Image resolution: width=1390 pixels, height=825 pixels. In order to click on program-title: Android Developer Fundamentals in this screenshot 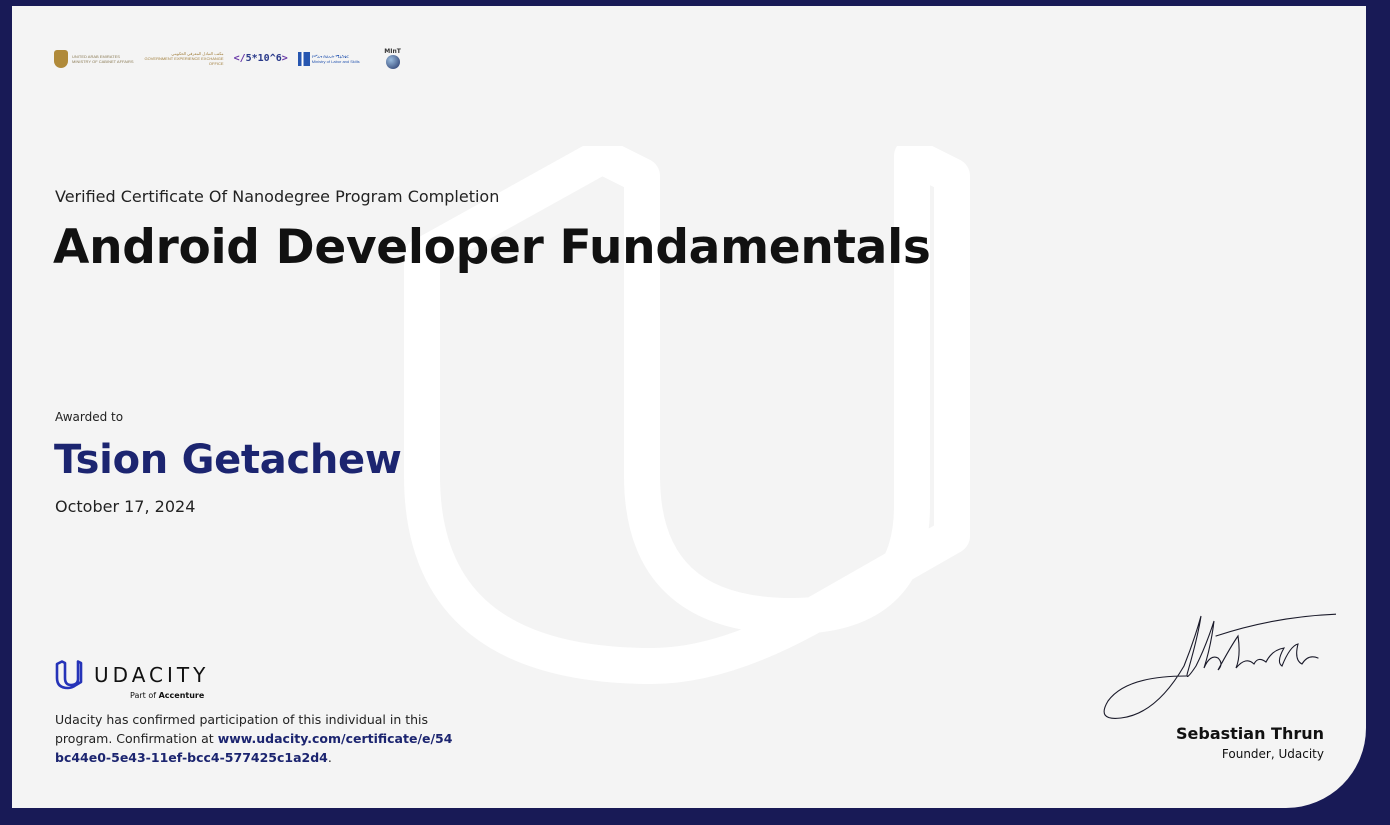, I will do `click(492, 247)`.